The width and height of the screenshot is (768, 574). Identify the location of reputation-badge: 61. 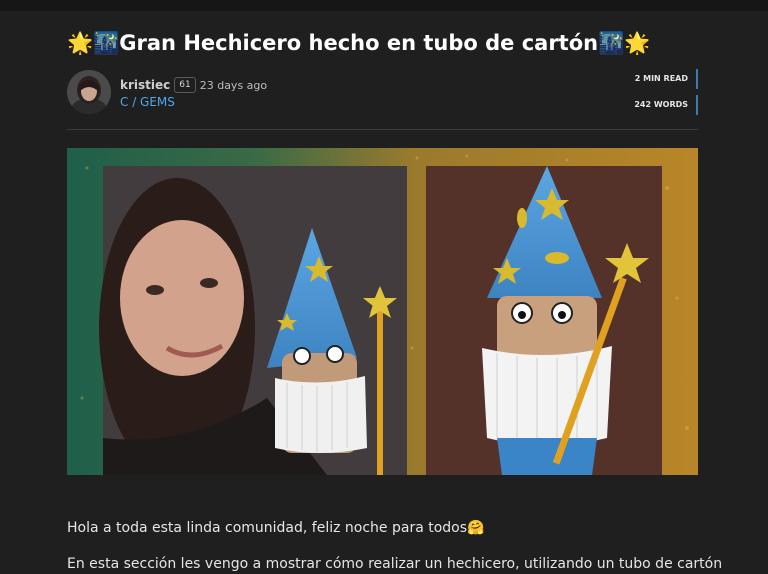
(185, 85).